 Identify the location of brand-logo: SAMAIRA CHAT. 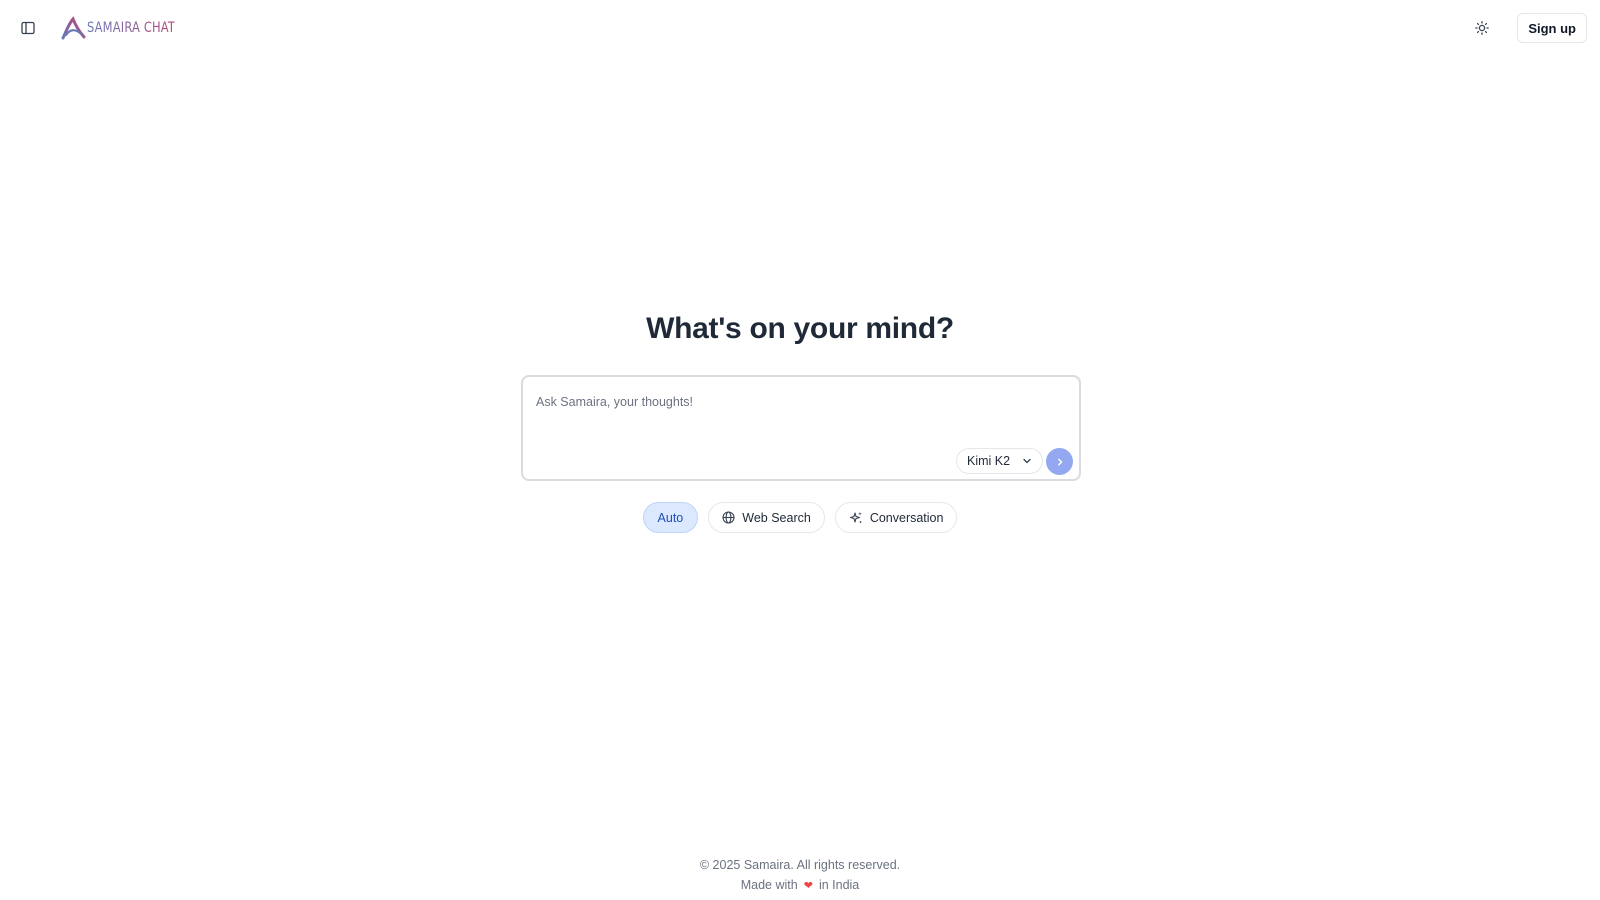
(127, 28).